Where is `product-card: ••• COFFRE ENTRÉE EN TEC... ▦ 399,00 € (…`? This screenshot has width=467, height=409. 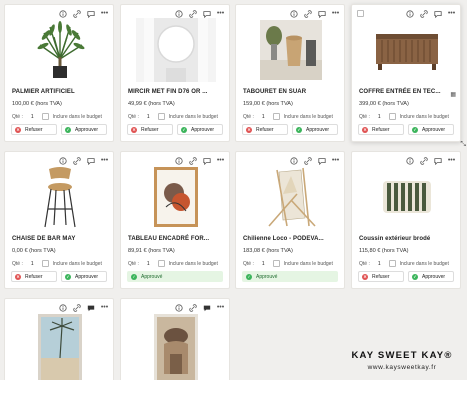
product-card: ••• COFFRE ENTRÉE EN TEC... ▦ 399,00 € (… is located at coordinates (408, 76).